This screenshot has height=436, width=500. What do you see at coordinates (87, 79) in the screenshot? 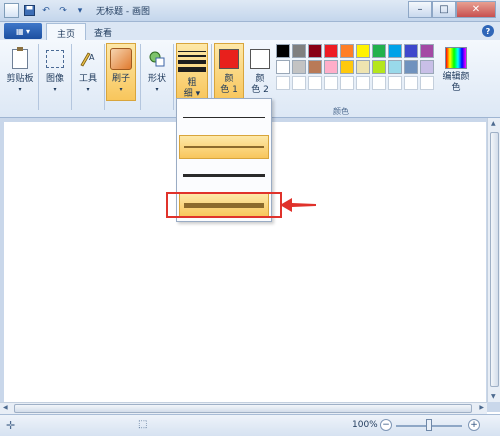
I see `tools-label: 工具` at bounding box center [87, 79].